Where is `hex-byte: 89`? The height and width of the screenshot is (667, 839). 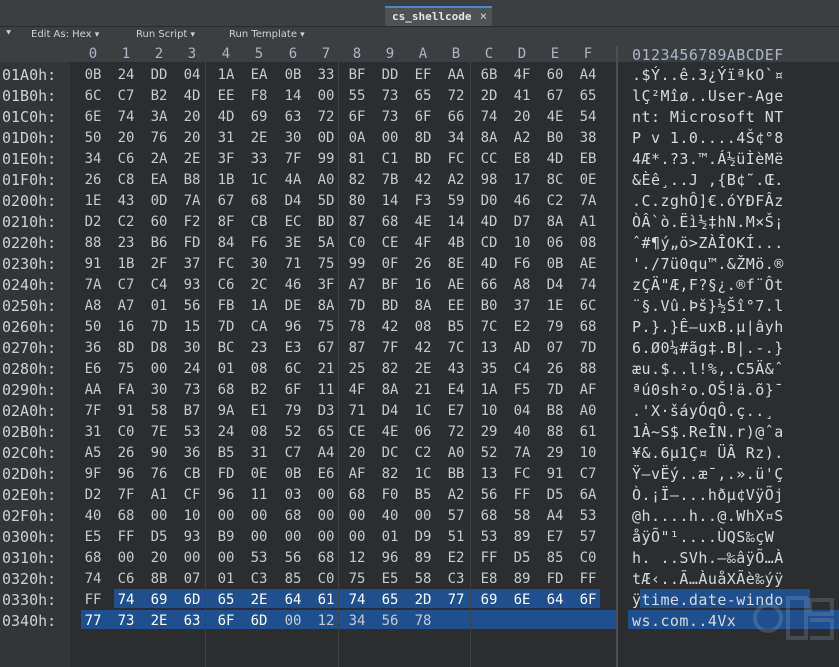 hex-byte: 89 is located at coordinates (423, 558).